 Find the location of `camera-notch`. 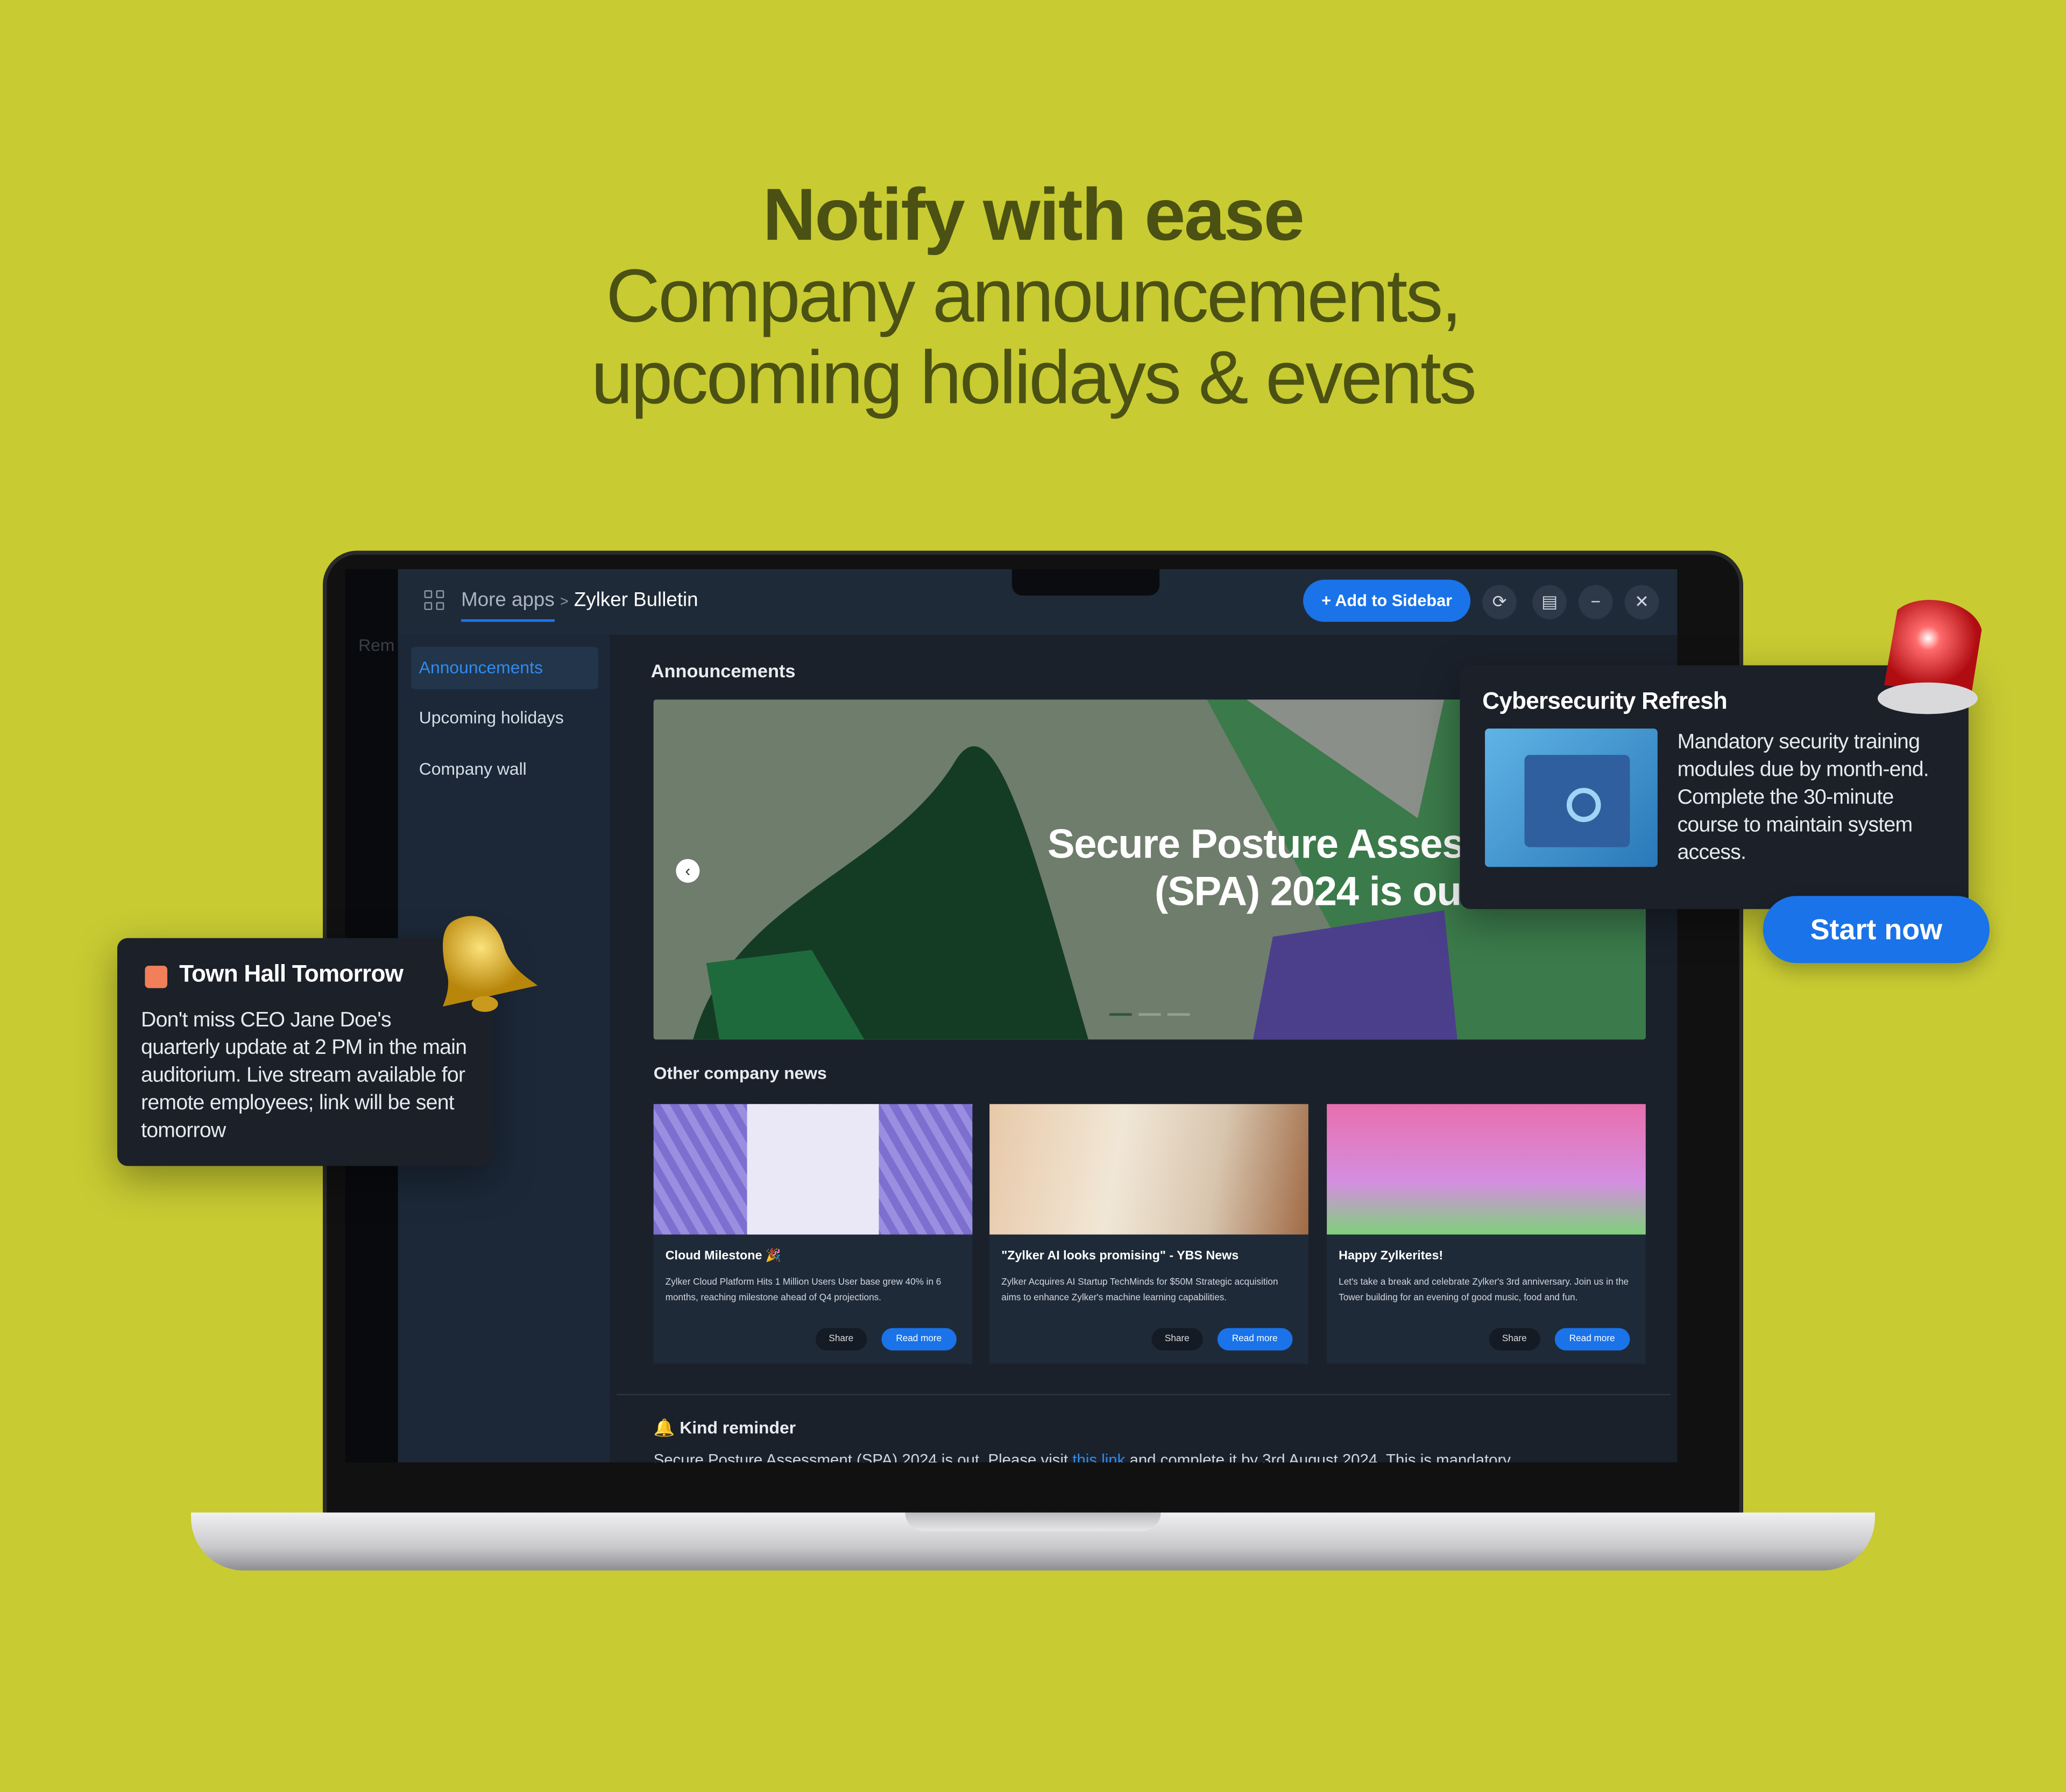

camera-notch is located at coordinates (1085, 582).